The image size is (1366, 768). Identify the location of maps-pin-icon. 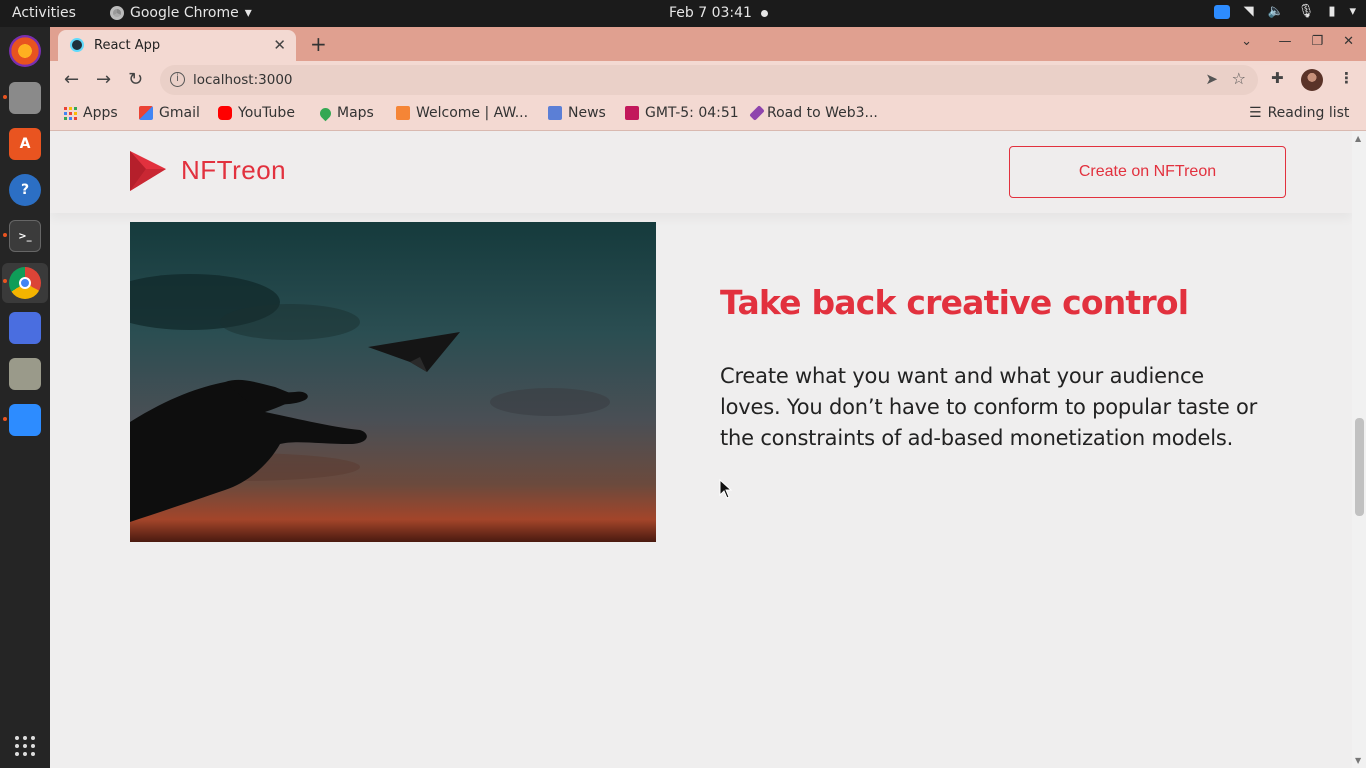
(325, 113).